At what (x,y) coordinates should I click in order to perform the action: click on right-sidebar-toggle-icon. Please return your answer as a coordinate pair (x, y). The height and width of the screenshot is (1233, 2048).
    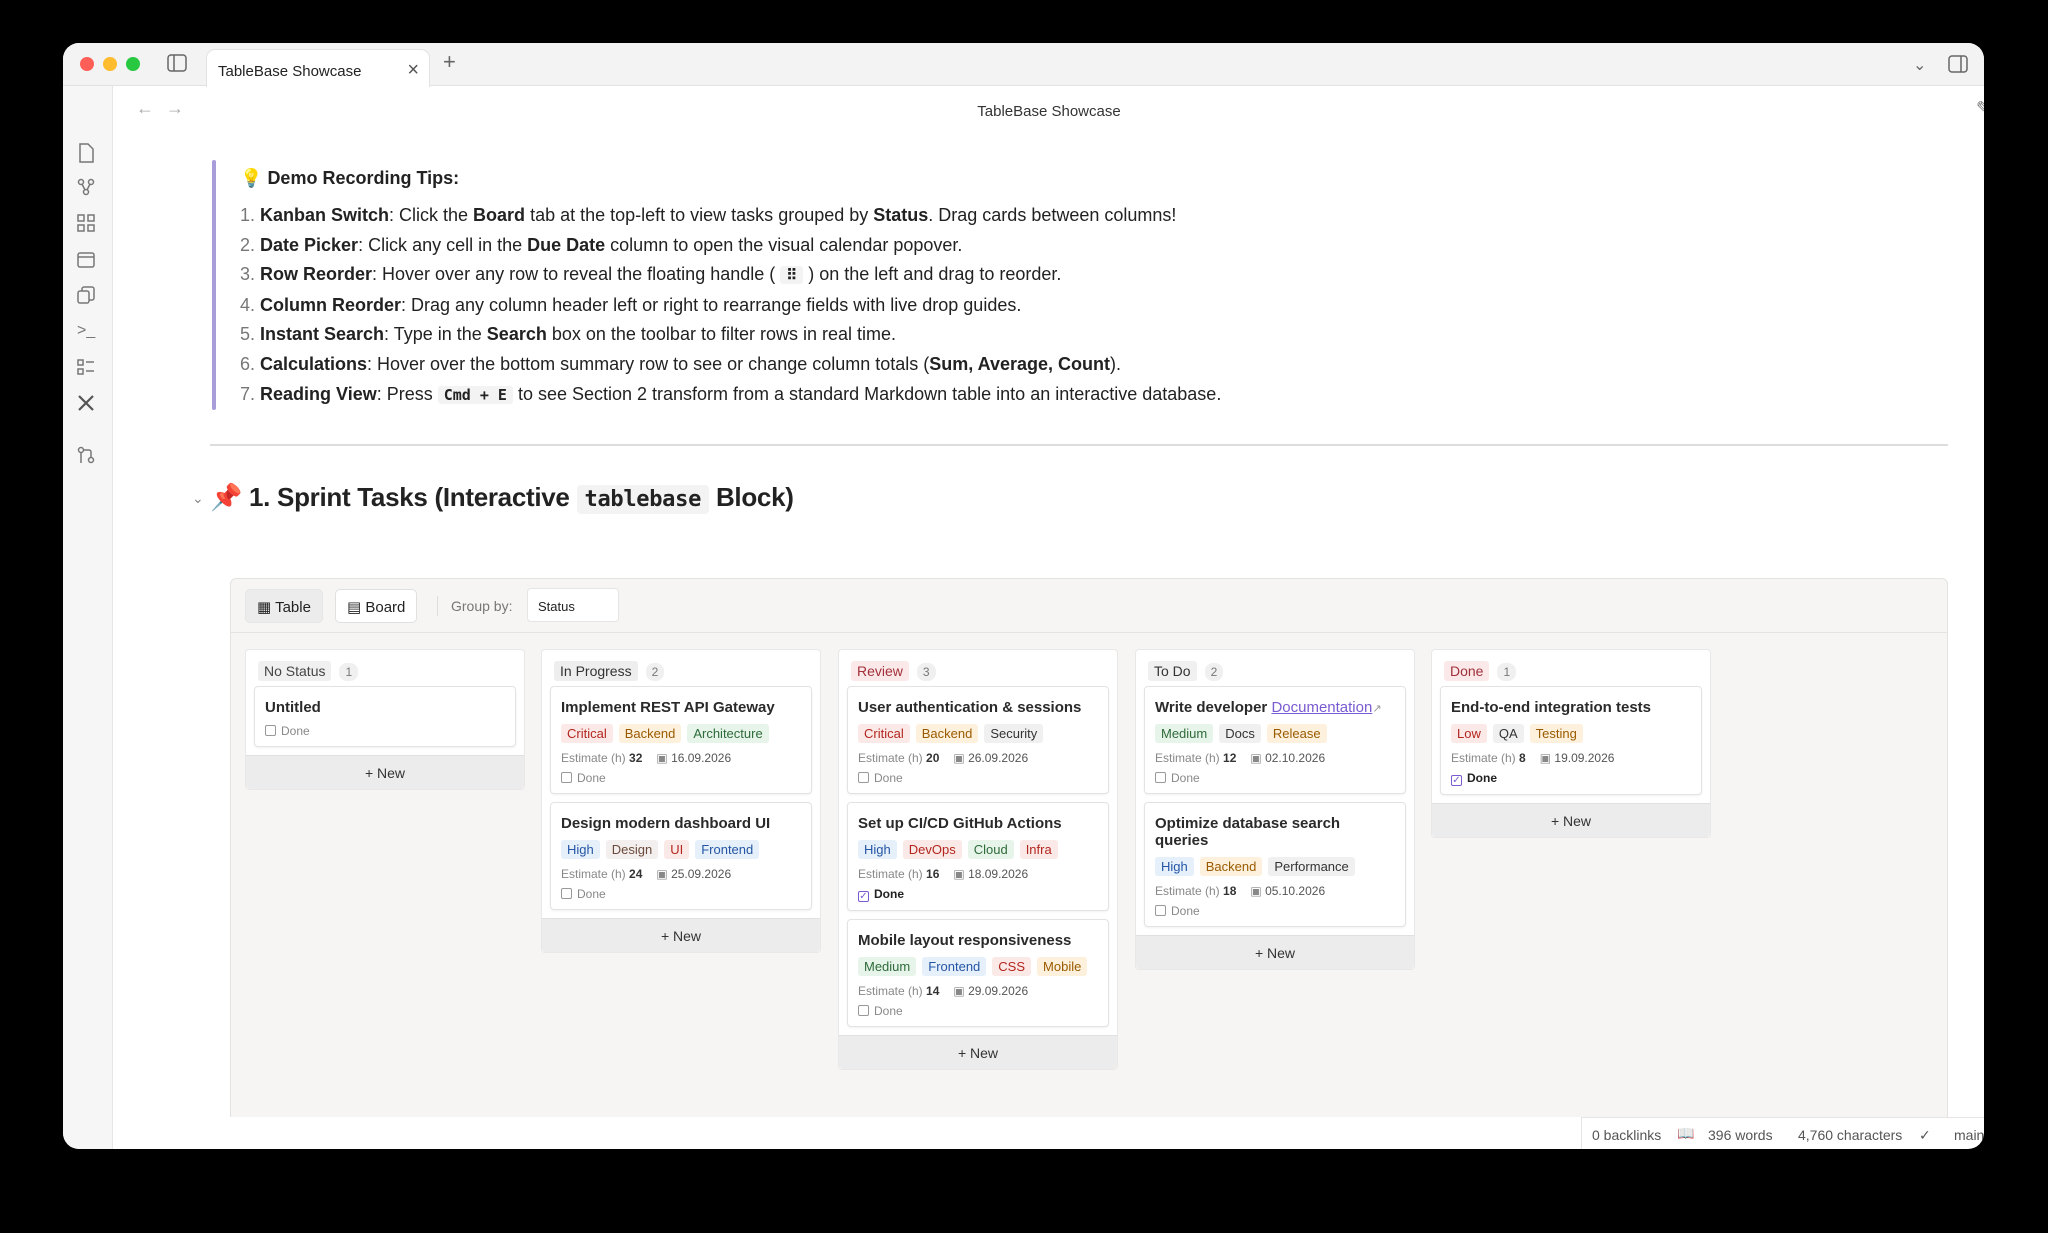
    Looking at the image, I should click on (1958, 66).